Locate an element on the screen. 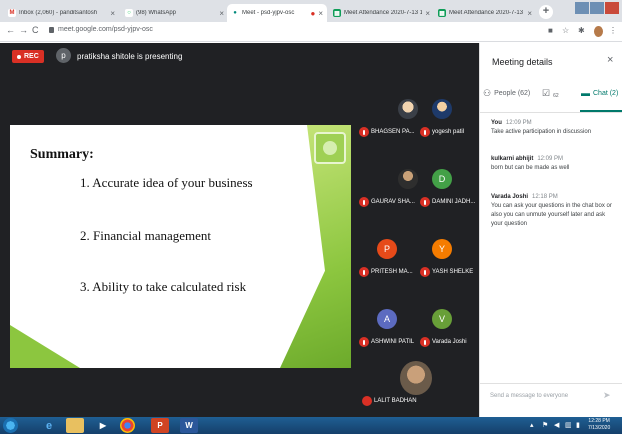 This screenshot has height=434, width=622. network-icon: ▥ is located at coordinates (568, 425).